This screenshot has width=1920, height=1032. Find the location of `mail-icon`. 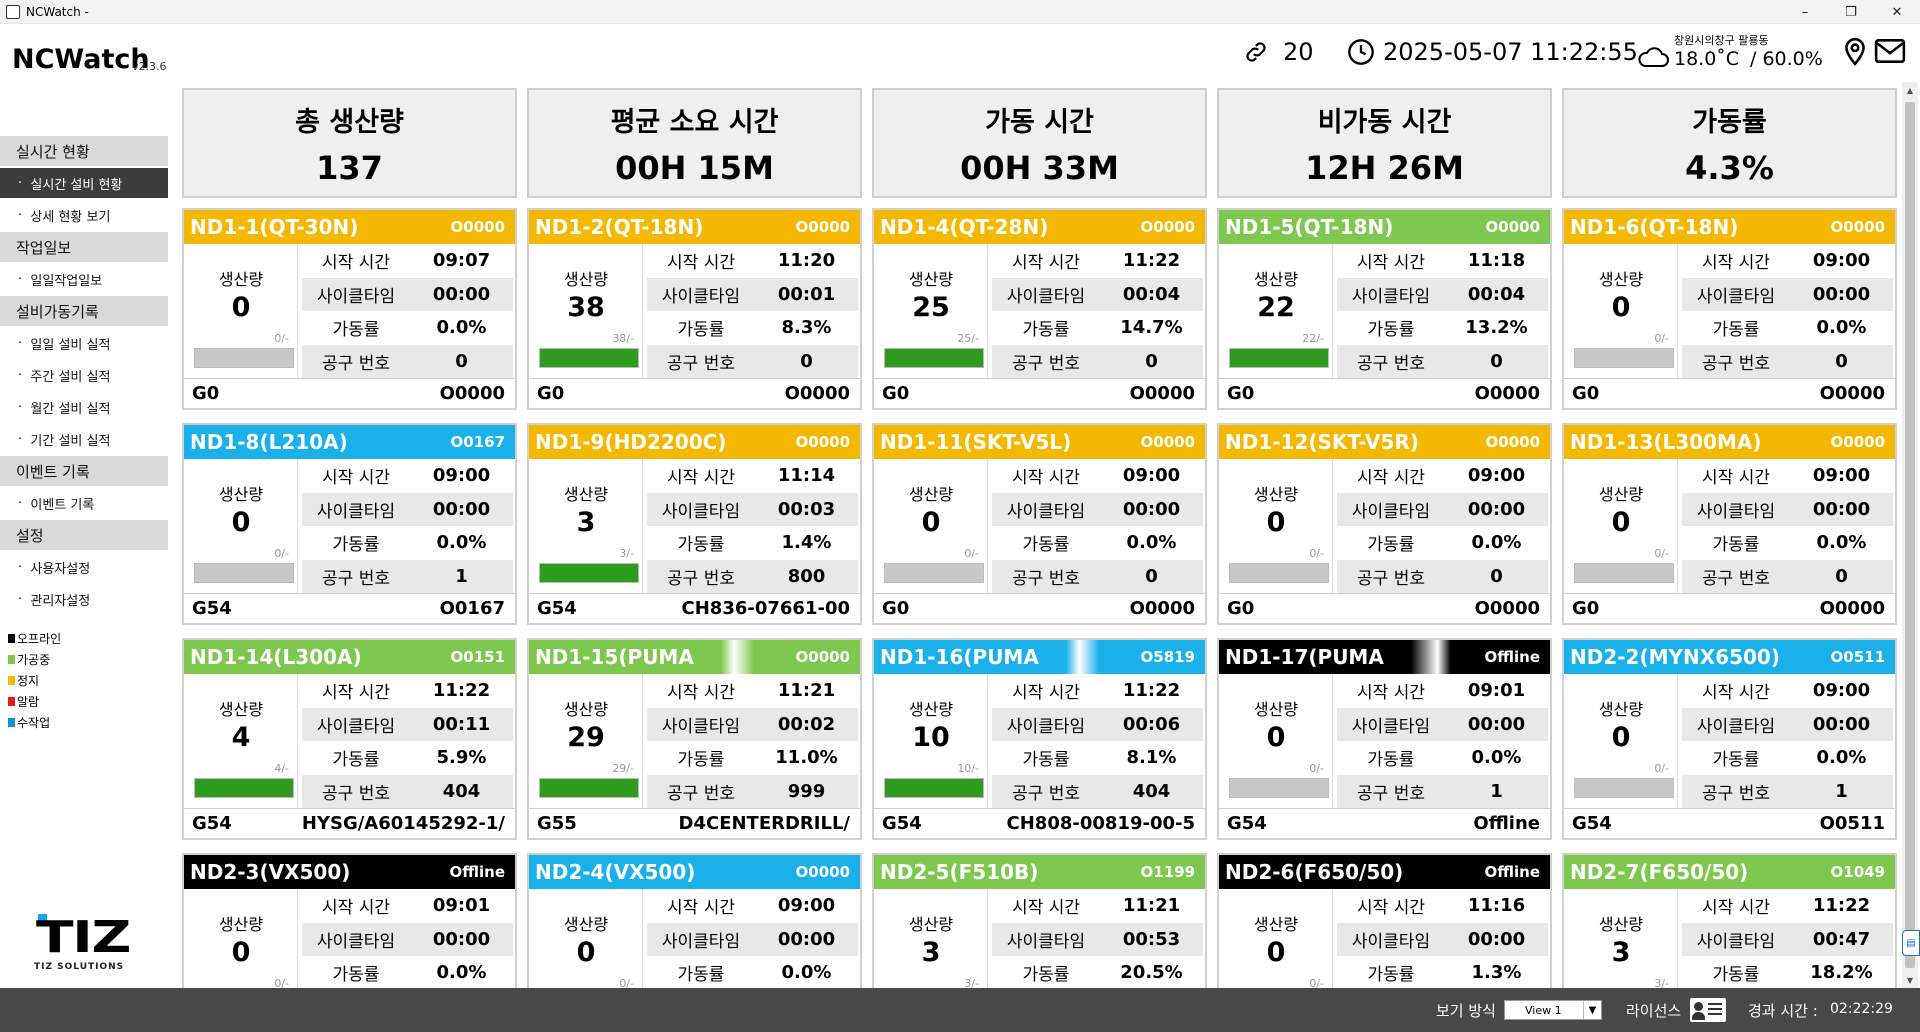

mail-icon is located at coordinates (1890, 51).